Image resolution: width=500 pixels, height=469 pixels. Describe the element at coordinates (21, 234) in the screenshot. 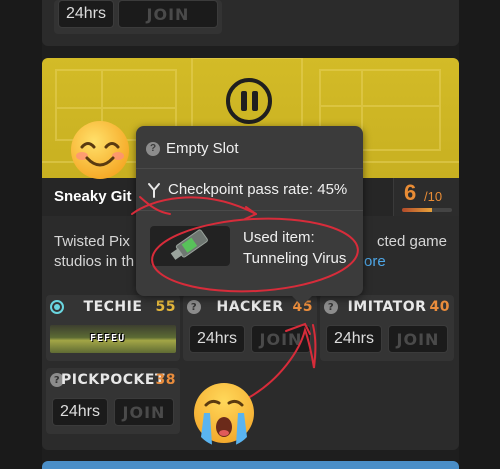

I see `left-margin` at that location.